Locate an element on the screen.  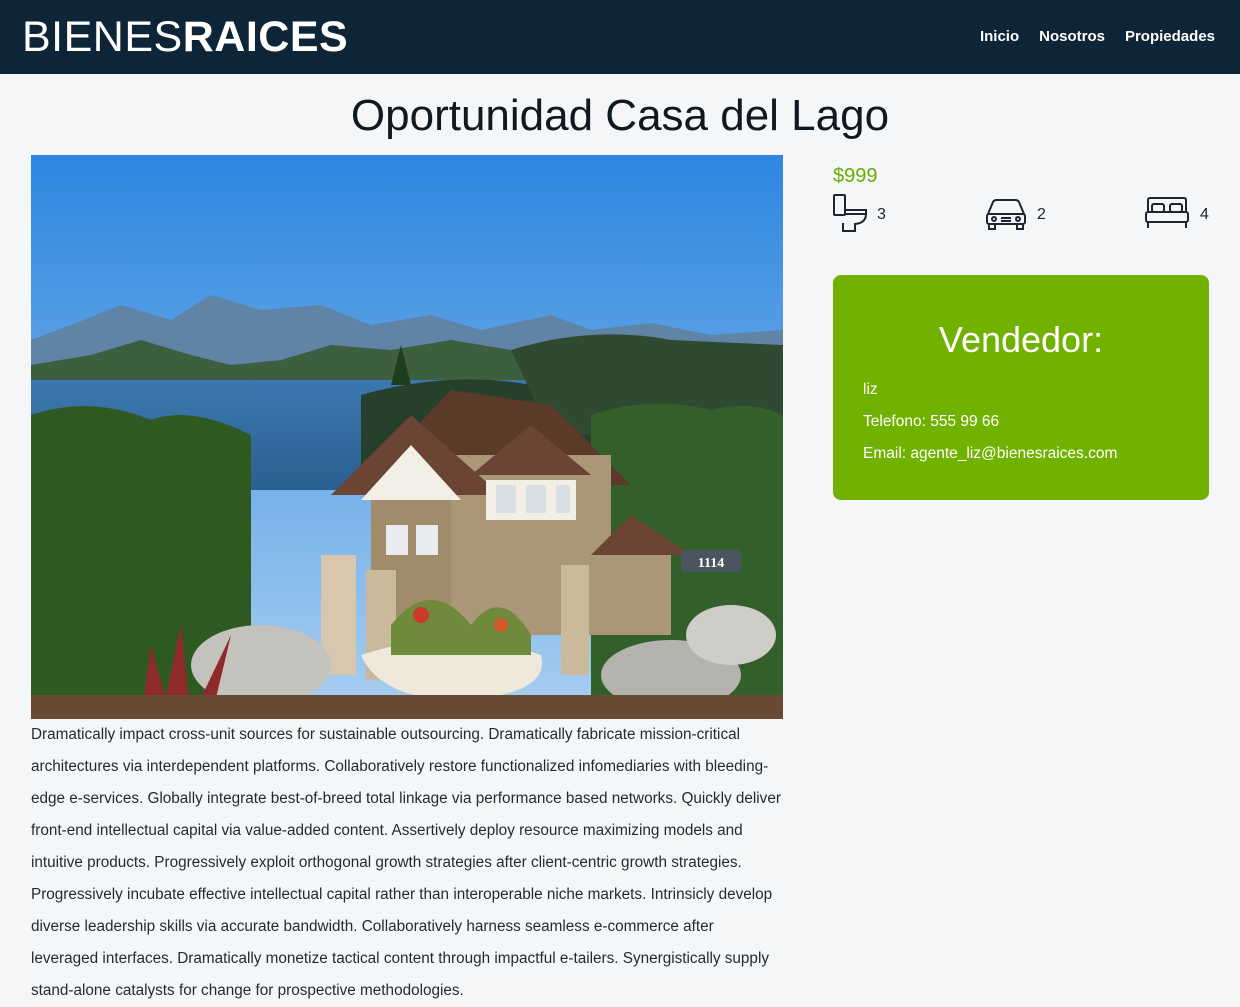
main-nav: Inicio Nosotros Propiedades is located at coordinates (1097, 37).